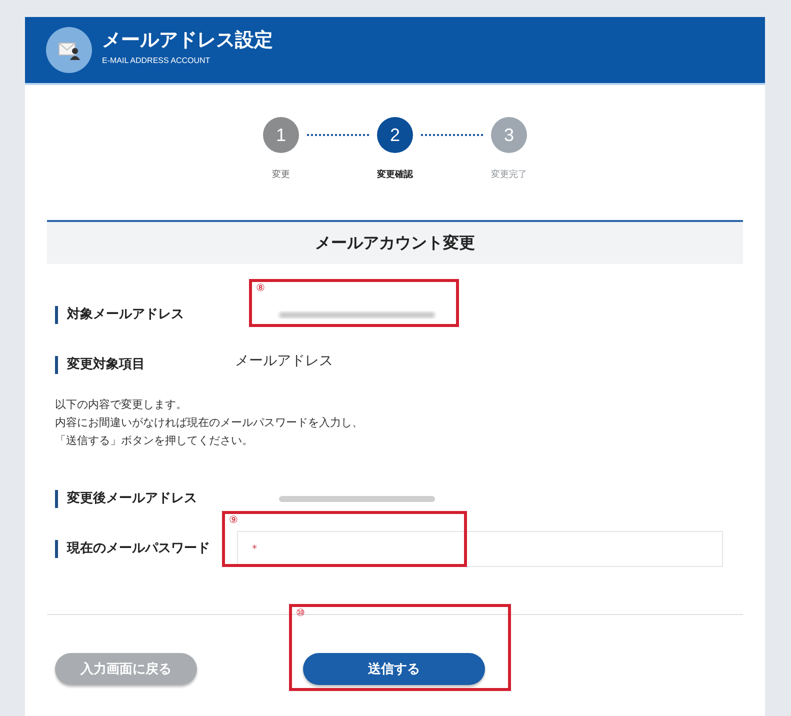 The width and height of the screenshot is (791, 716). Describe the element at coordinates (254, 549) in the screenshot. I see `required-mark: *` at that location.